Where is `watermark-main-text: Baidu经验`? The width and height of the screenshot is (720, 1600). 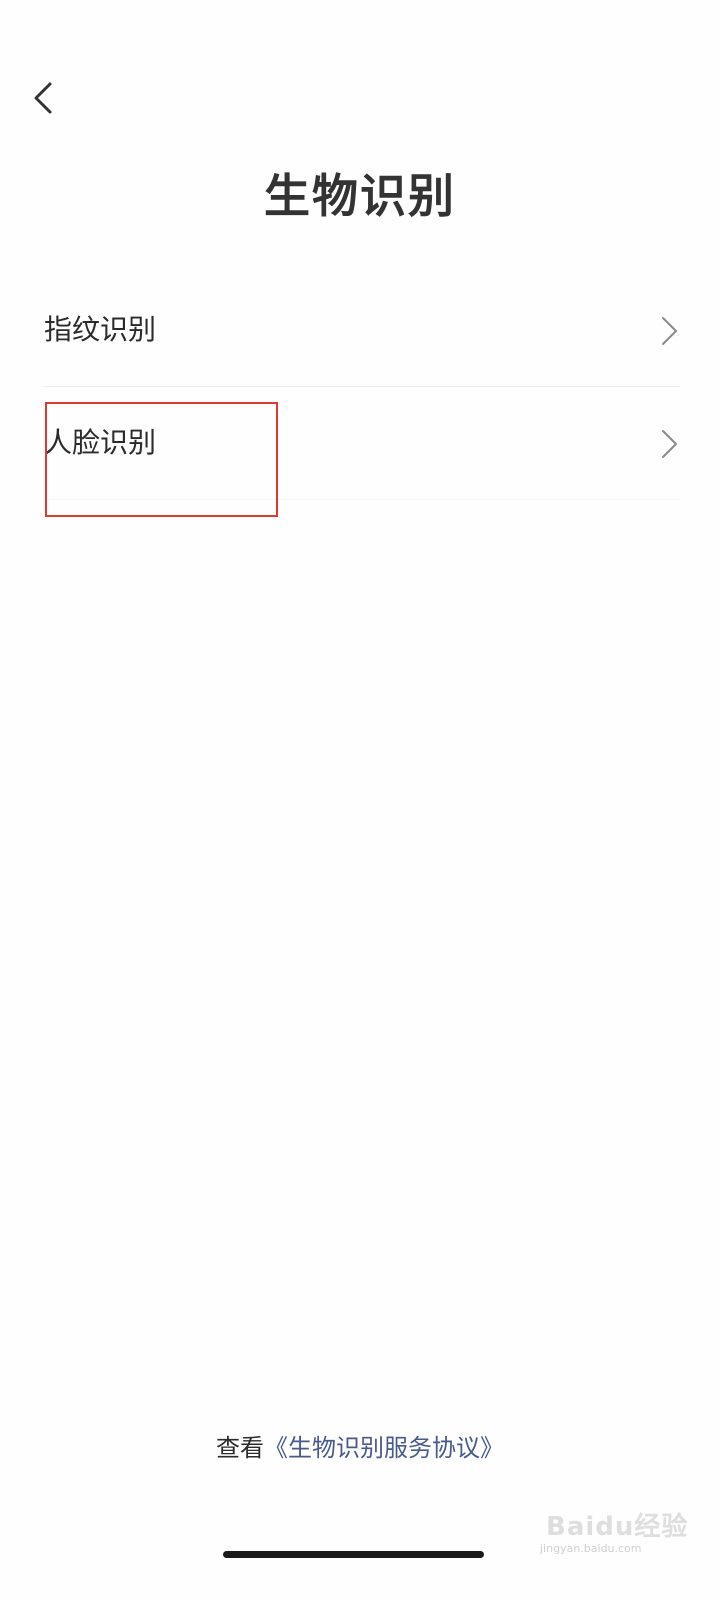 watermark-main-text: Baidu经验 is located at coordinates (617, 1527).